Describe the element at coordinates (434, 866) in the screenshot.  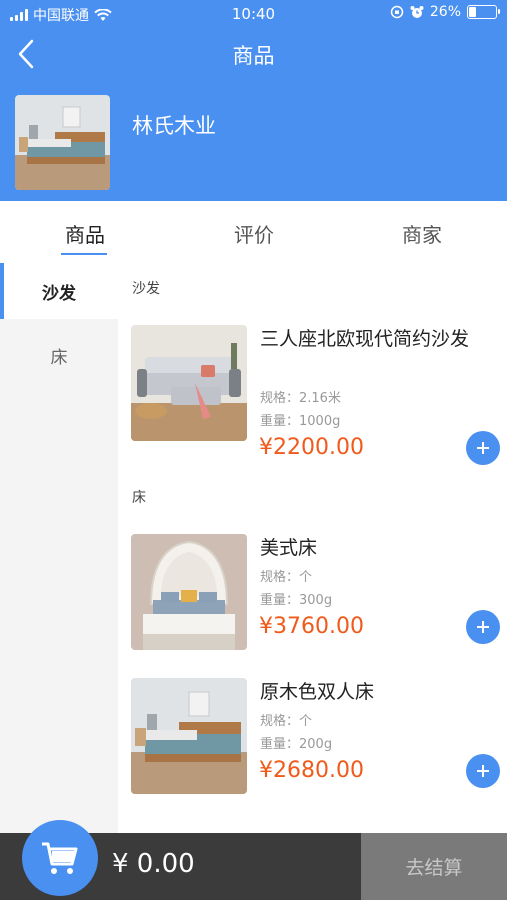
I see `checkout-button: 去结算` at that location.